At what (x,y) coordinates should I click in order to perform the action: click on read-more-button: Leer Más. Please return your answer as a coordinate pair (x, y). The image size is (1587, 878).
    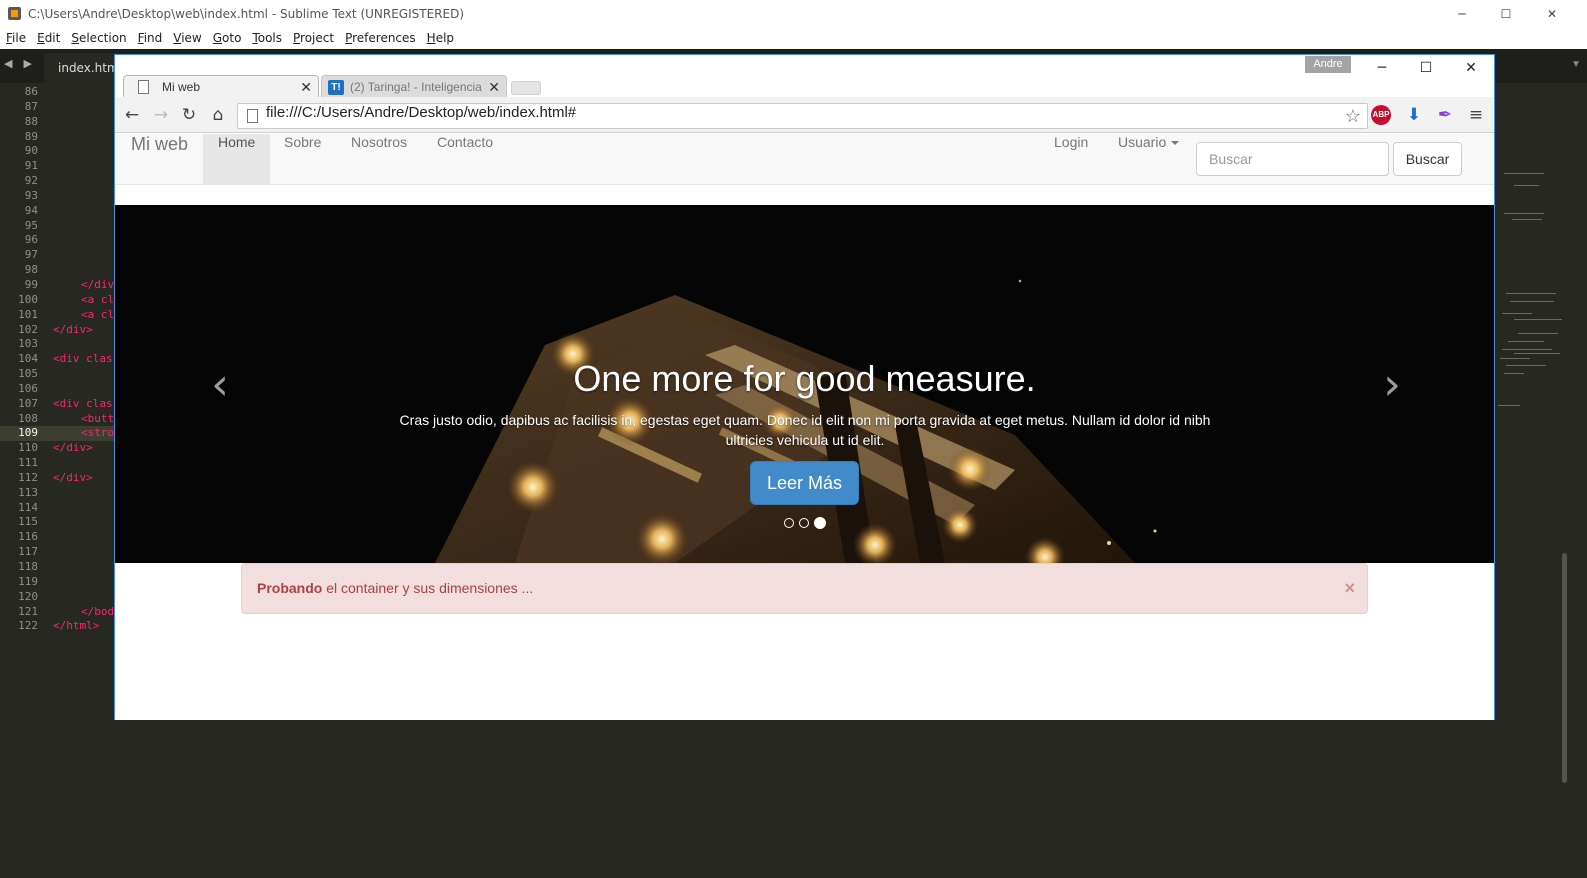
    Looking at the image, I should click on (804, 483).